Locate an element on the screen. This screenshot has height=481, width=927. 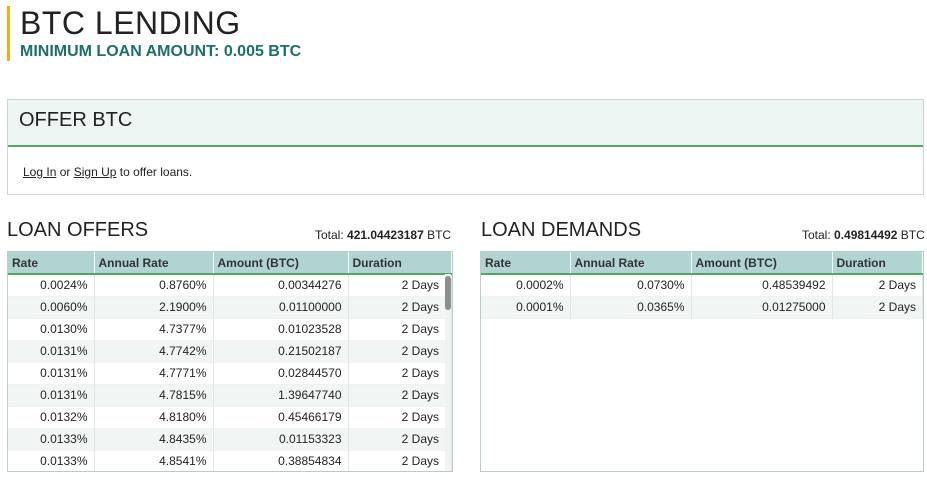
amount-cell: 0.38854834 is located at coordinates (281, 460).